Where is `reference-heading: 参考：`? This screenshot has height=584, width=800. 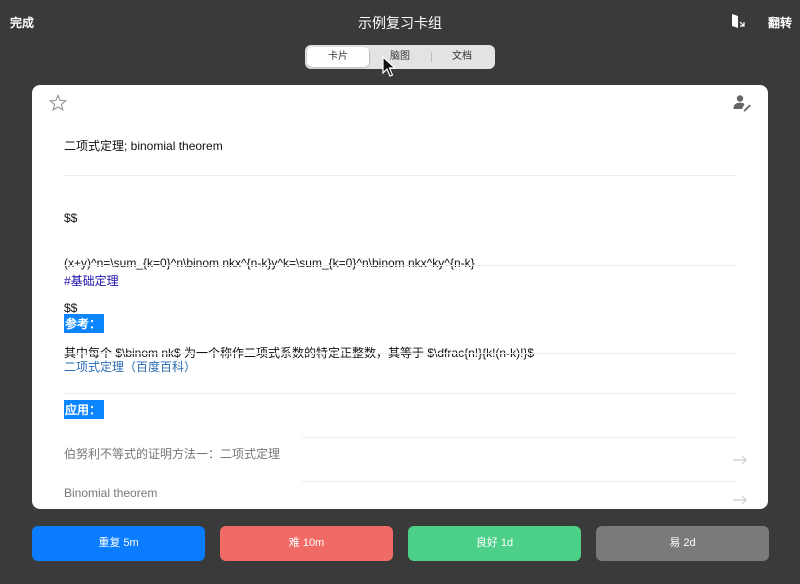
reference-heading: 参考： is located at coordinates (84, 323).